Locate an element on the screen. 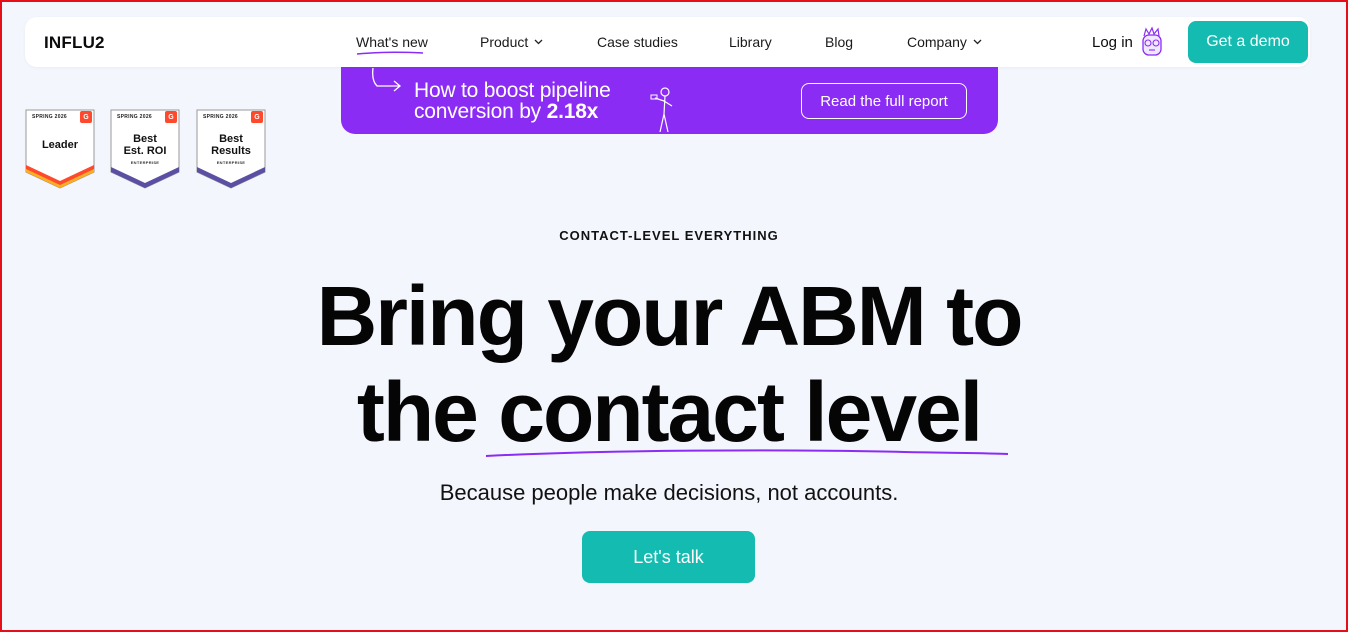 The image size is (1348, 632). promo-line2-prefix: conversion by is located at coordinates (480, 111).